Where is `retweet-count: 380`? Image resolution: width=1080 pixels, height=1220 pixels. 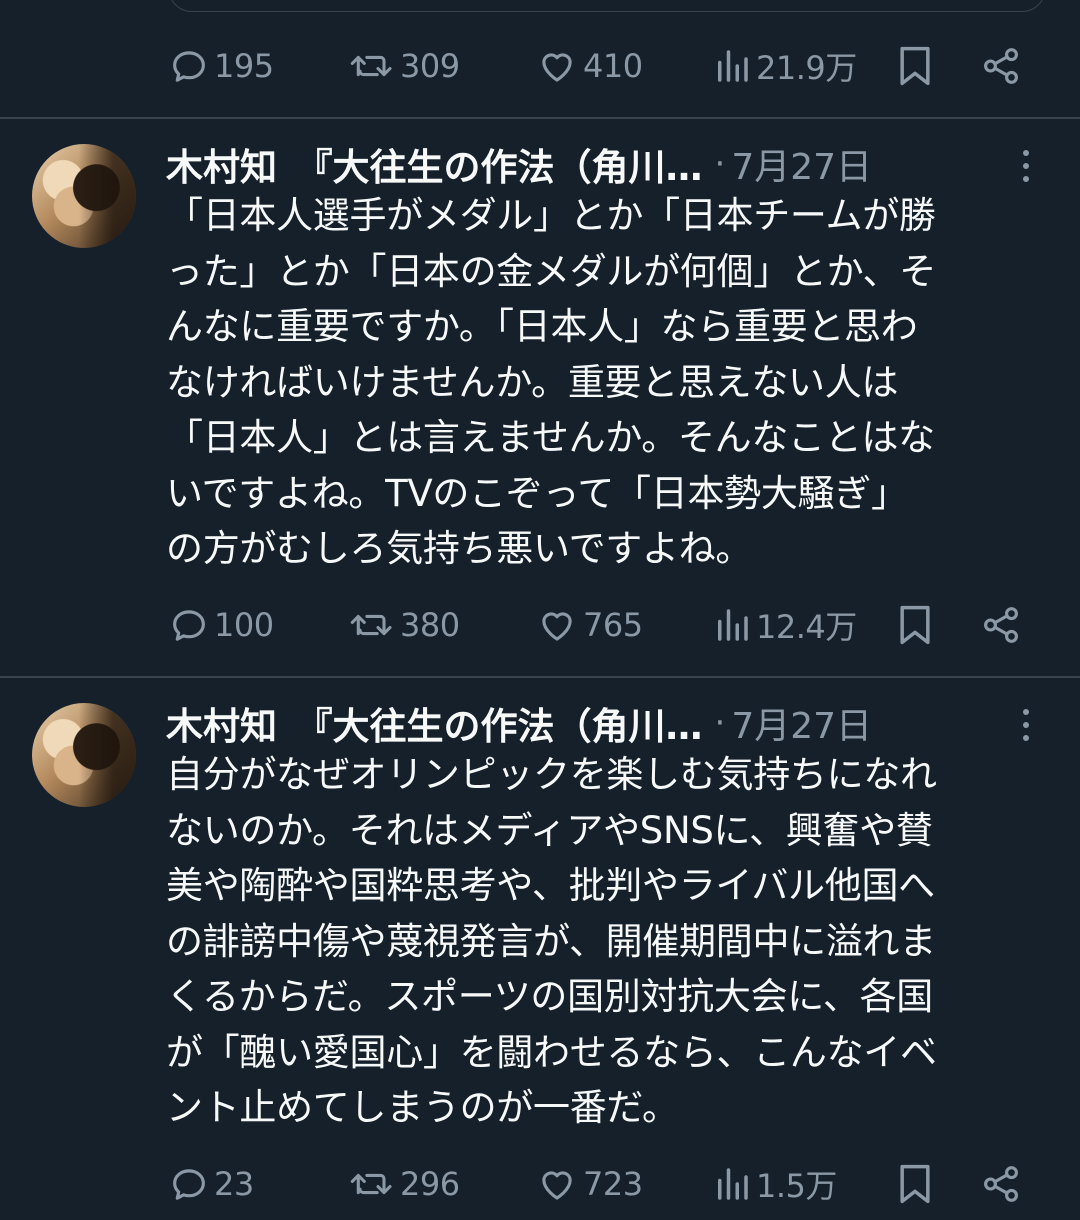 retweet-count: 380 is located at coordinates (430, 625).